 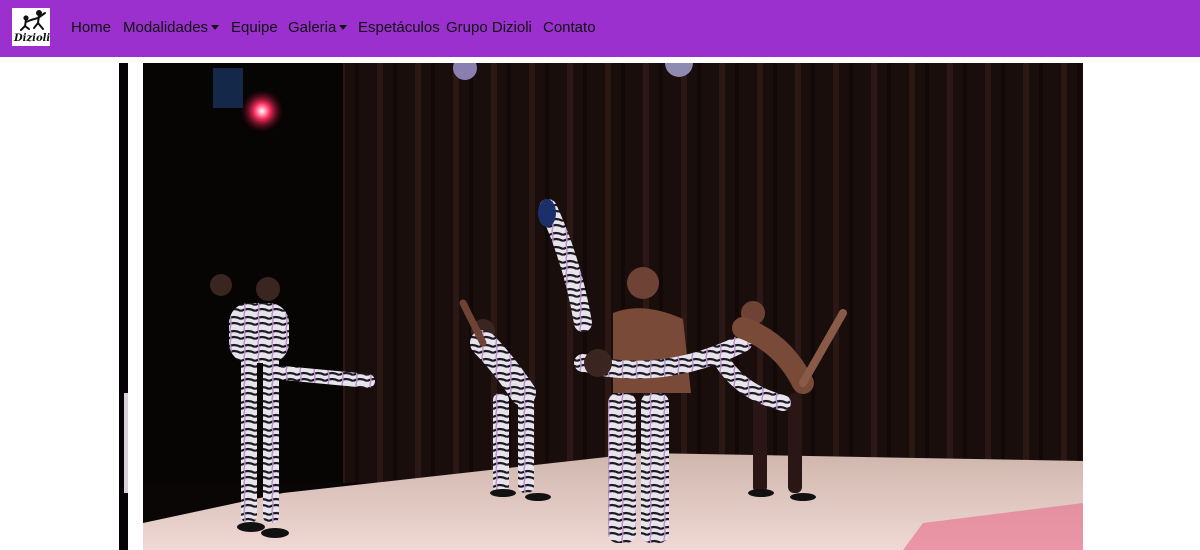 I want to click on nav-espetaculos: Espetáculos, so click(x=399, y=28).